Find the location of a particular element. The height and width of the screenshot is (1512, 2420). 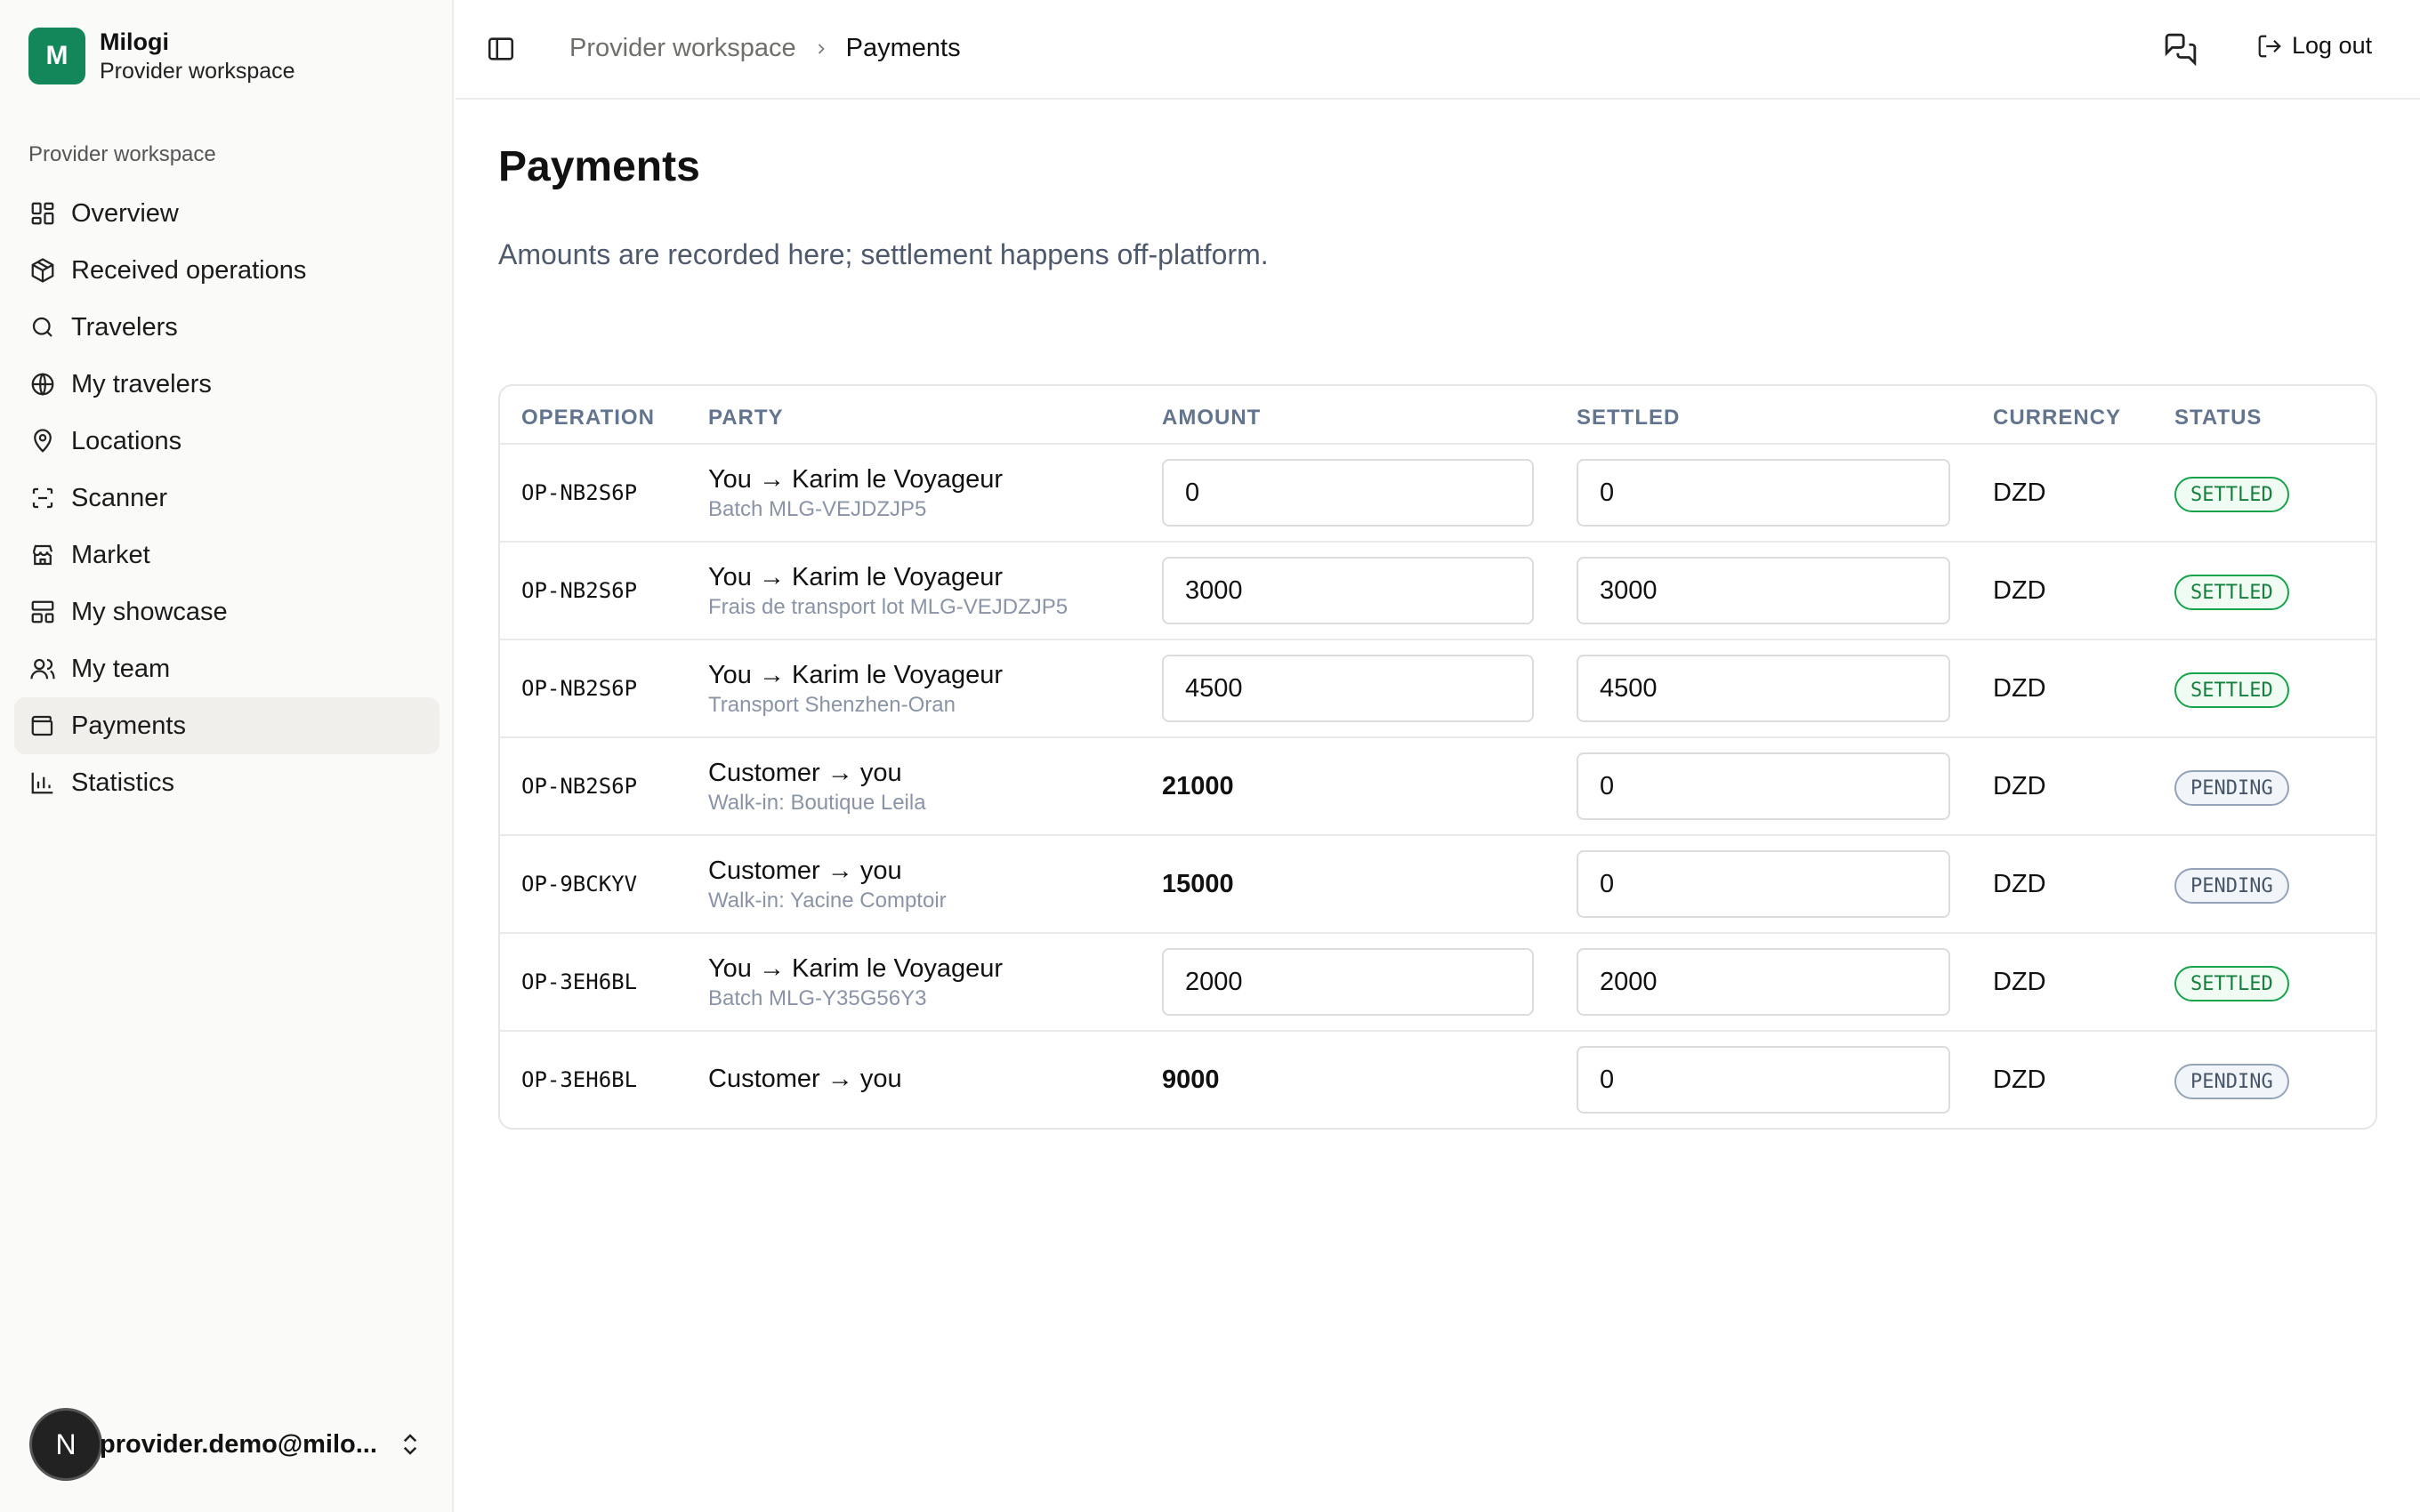

page-title: Payments is located at coordinates (599, 166).